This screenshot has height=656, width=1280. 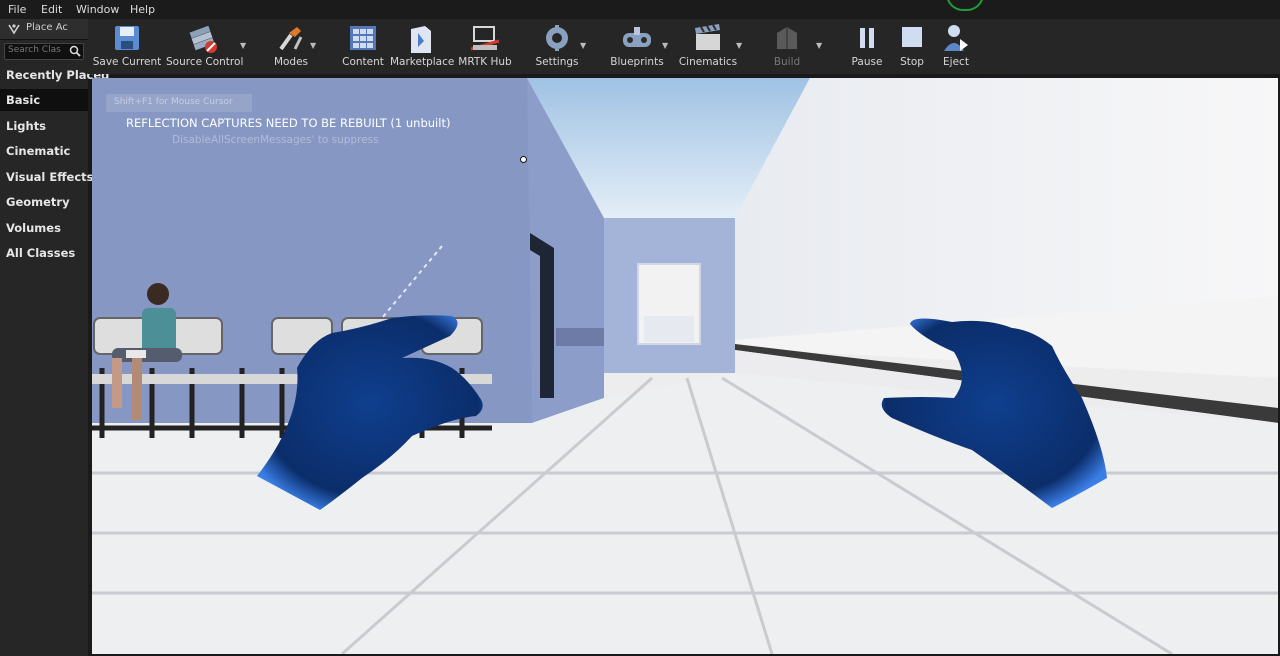 What do you see at coordinates (787, 38) in the screenshot?
I see `build-icon` at bounding box center [787, 38].